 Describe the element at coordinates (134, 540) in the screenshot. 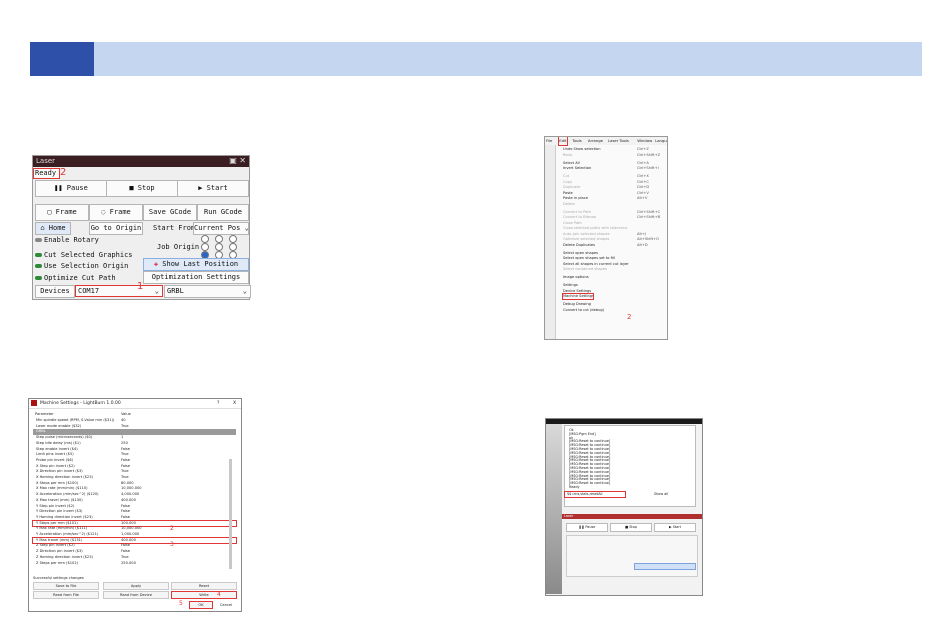

I see `table-row: Y Max travel (mm) ($131) 400.000` at that location.